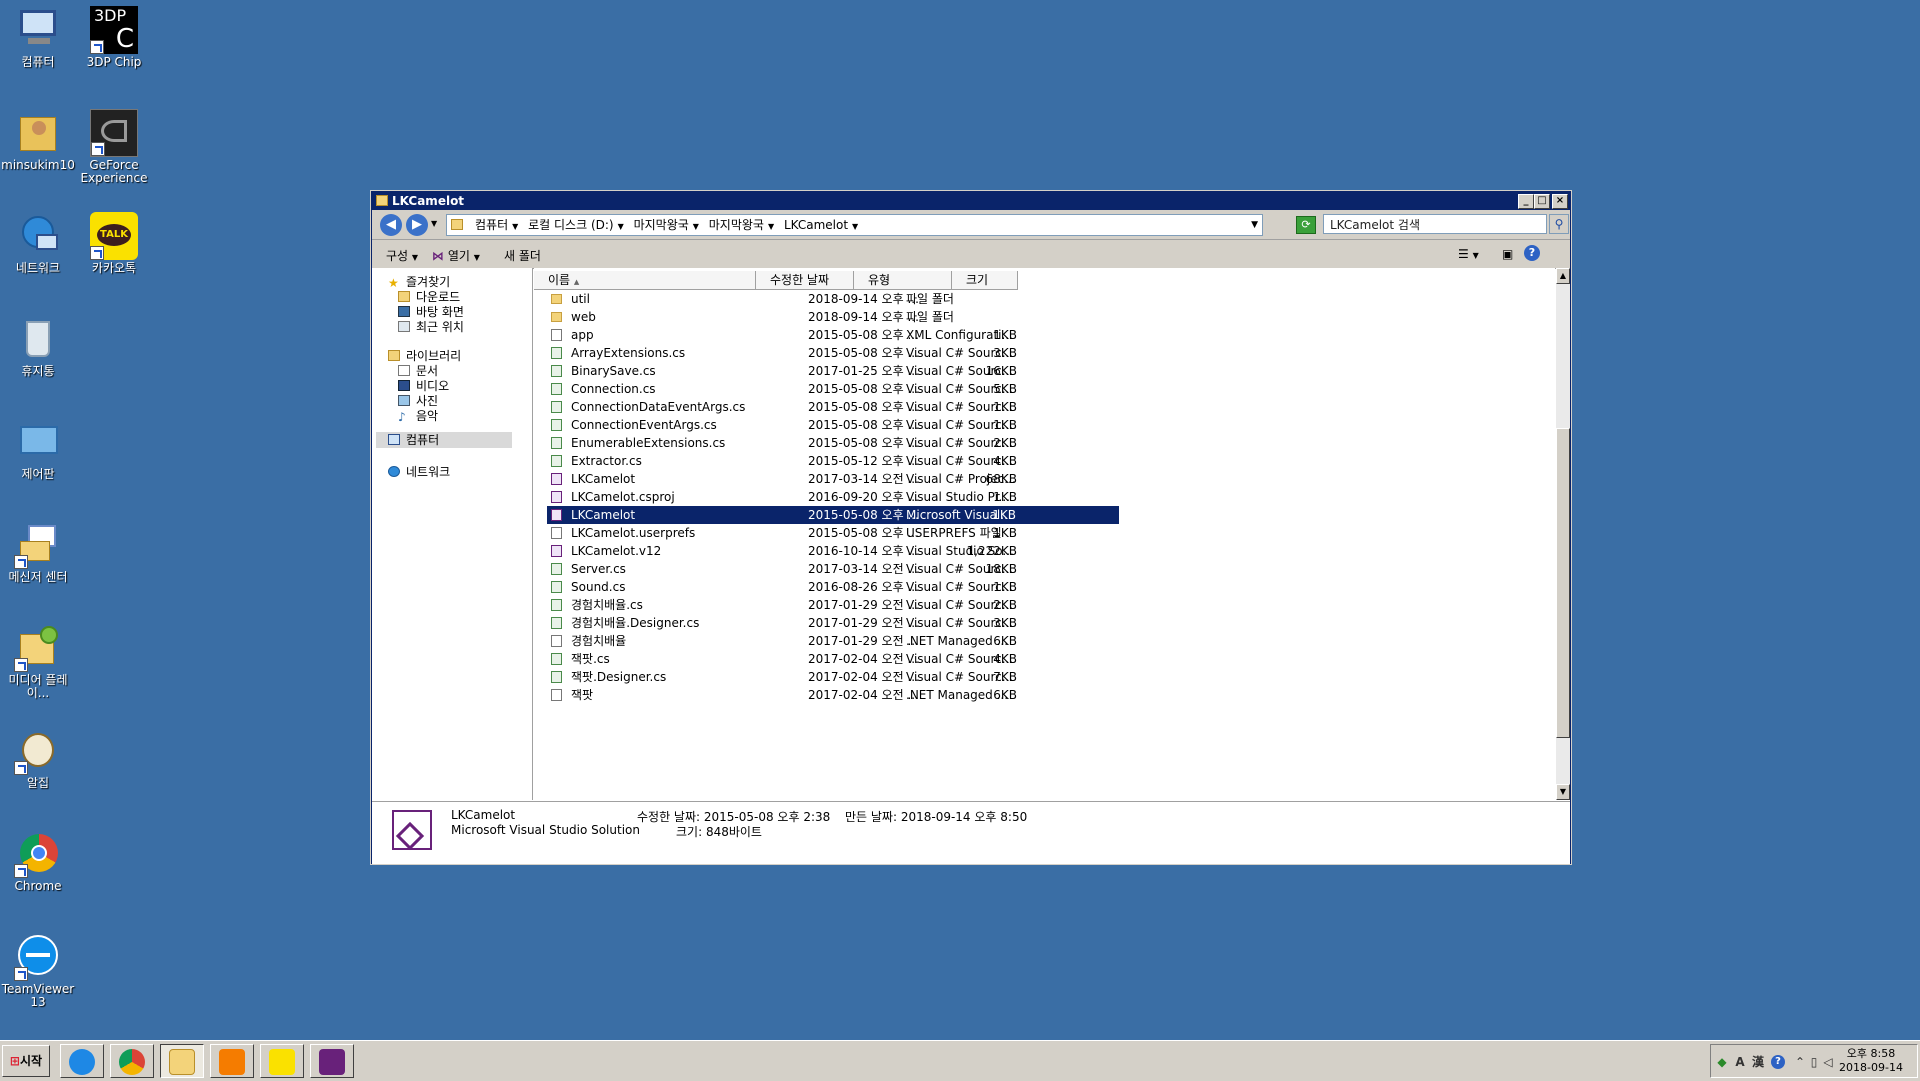 The width and height of the screenshot is (1920, 1081). Describe the element at coordinates (607, 605) in the screenshot. I see `file-name: 경험치배율.cs` at that location.